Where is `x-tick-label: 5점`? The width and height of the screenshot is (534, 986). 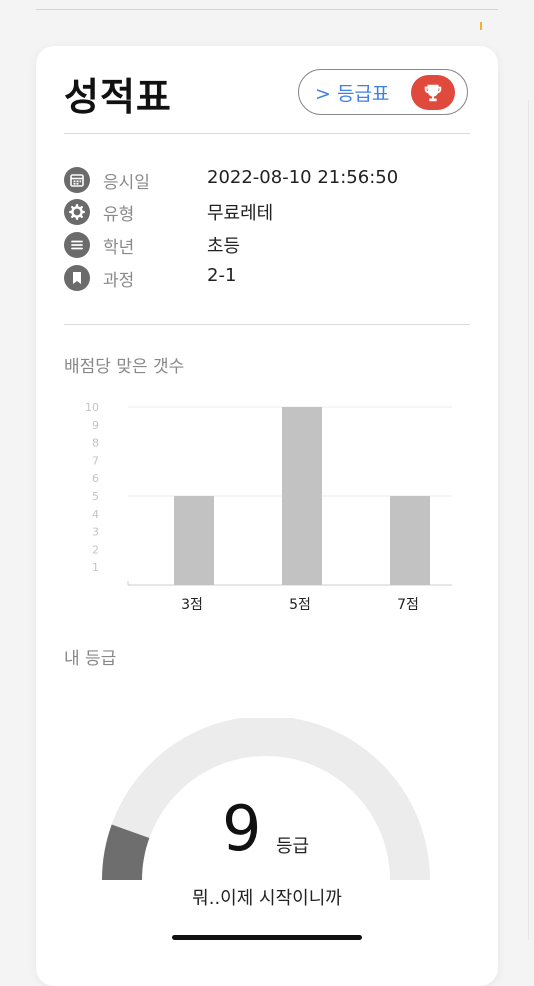
x-tick-label: 5점 is located at coordinates (300, 605).